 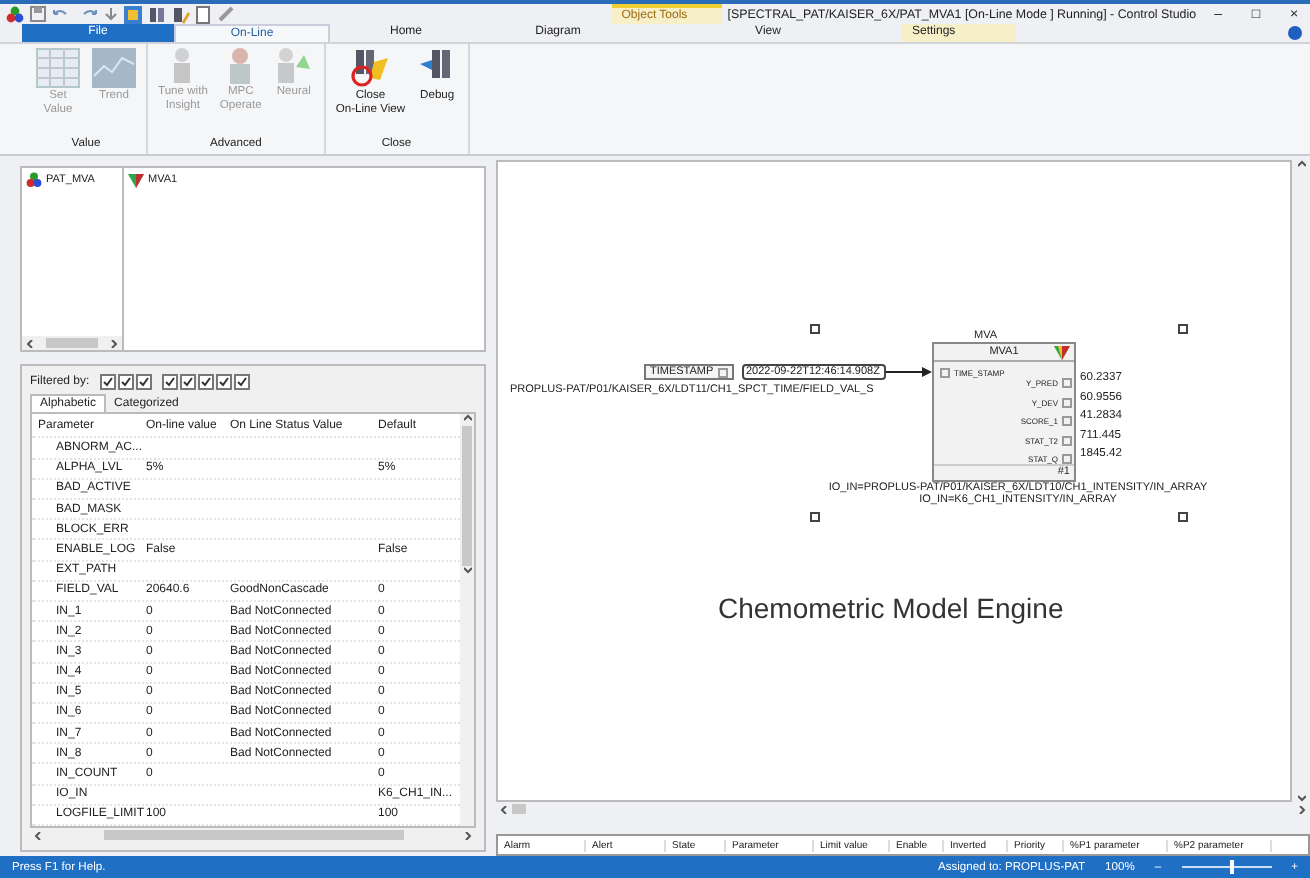 What do you see at coordinates (1295, 33) in the screenshot?
I see `help-icon` at bounding box center [1295, 33].